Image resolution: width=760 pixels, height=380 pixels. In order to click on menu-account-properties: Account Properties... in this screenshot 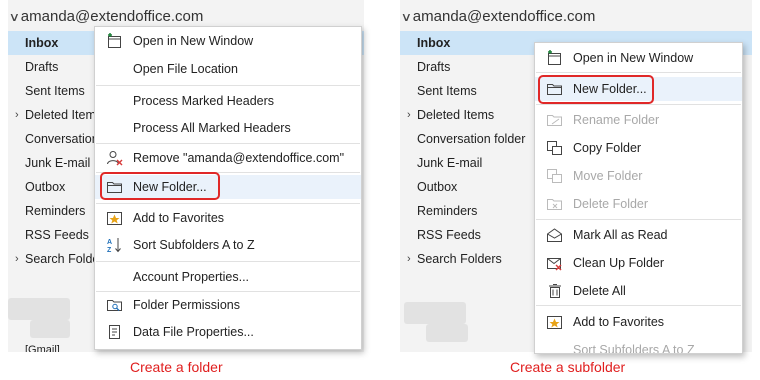, I will do `click(228, 277)`.